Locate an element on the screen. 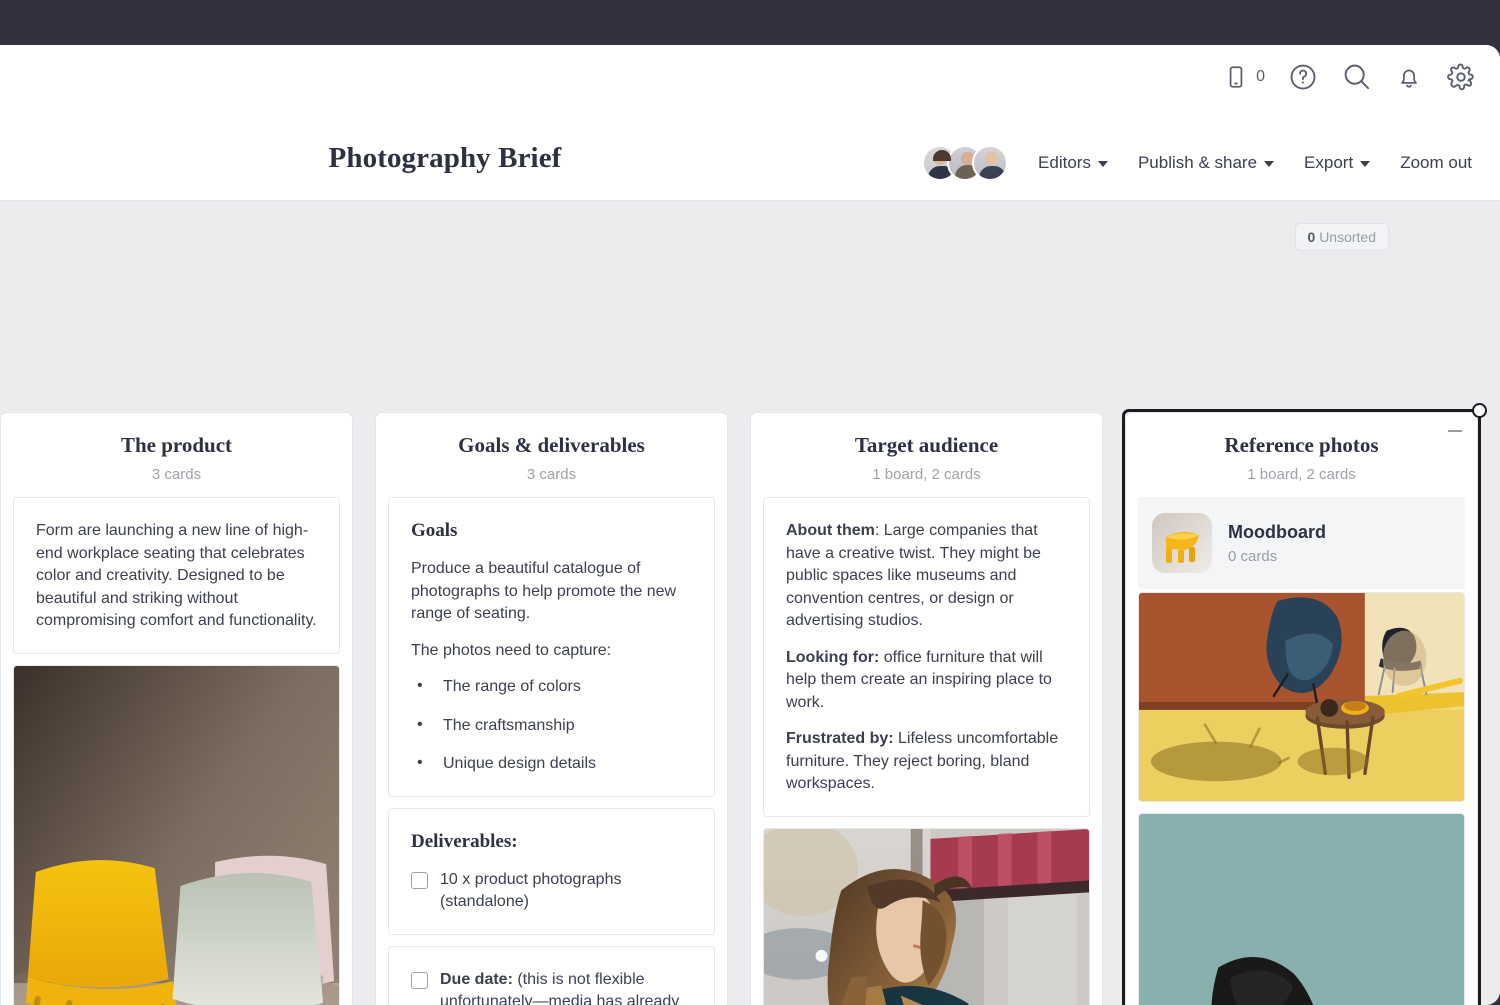  due-date-label: Due date: is located at coordinates (476, 979).